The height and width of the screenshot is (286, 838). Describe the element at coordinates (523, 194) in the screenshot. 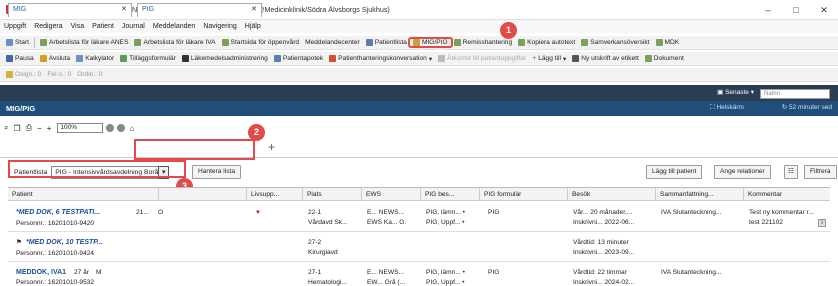

I see `column-pig-formular: PIG formulär` at that location.